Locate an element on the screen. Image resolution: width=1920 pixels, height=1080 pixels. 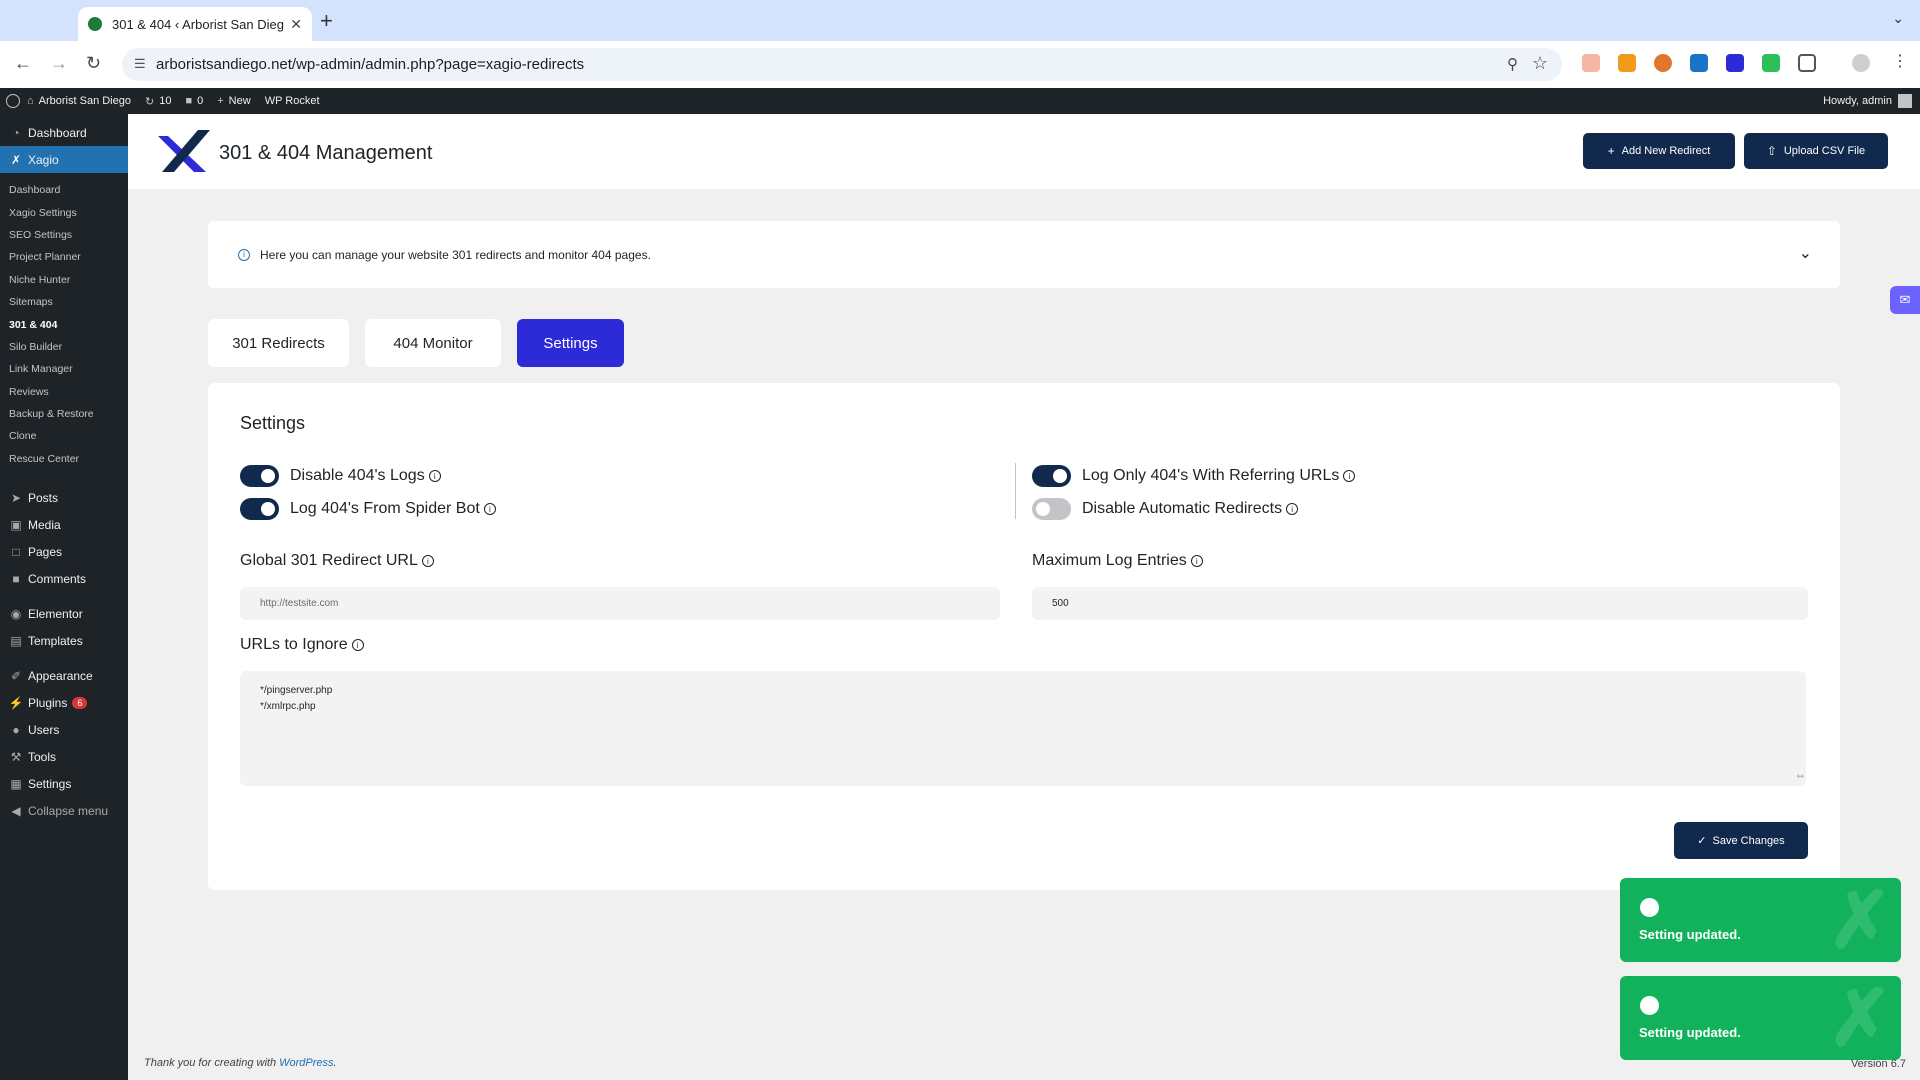
brush-icon: ✐ is located at coordinates (16, 675).